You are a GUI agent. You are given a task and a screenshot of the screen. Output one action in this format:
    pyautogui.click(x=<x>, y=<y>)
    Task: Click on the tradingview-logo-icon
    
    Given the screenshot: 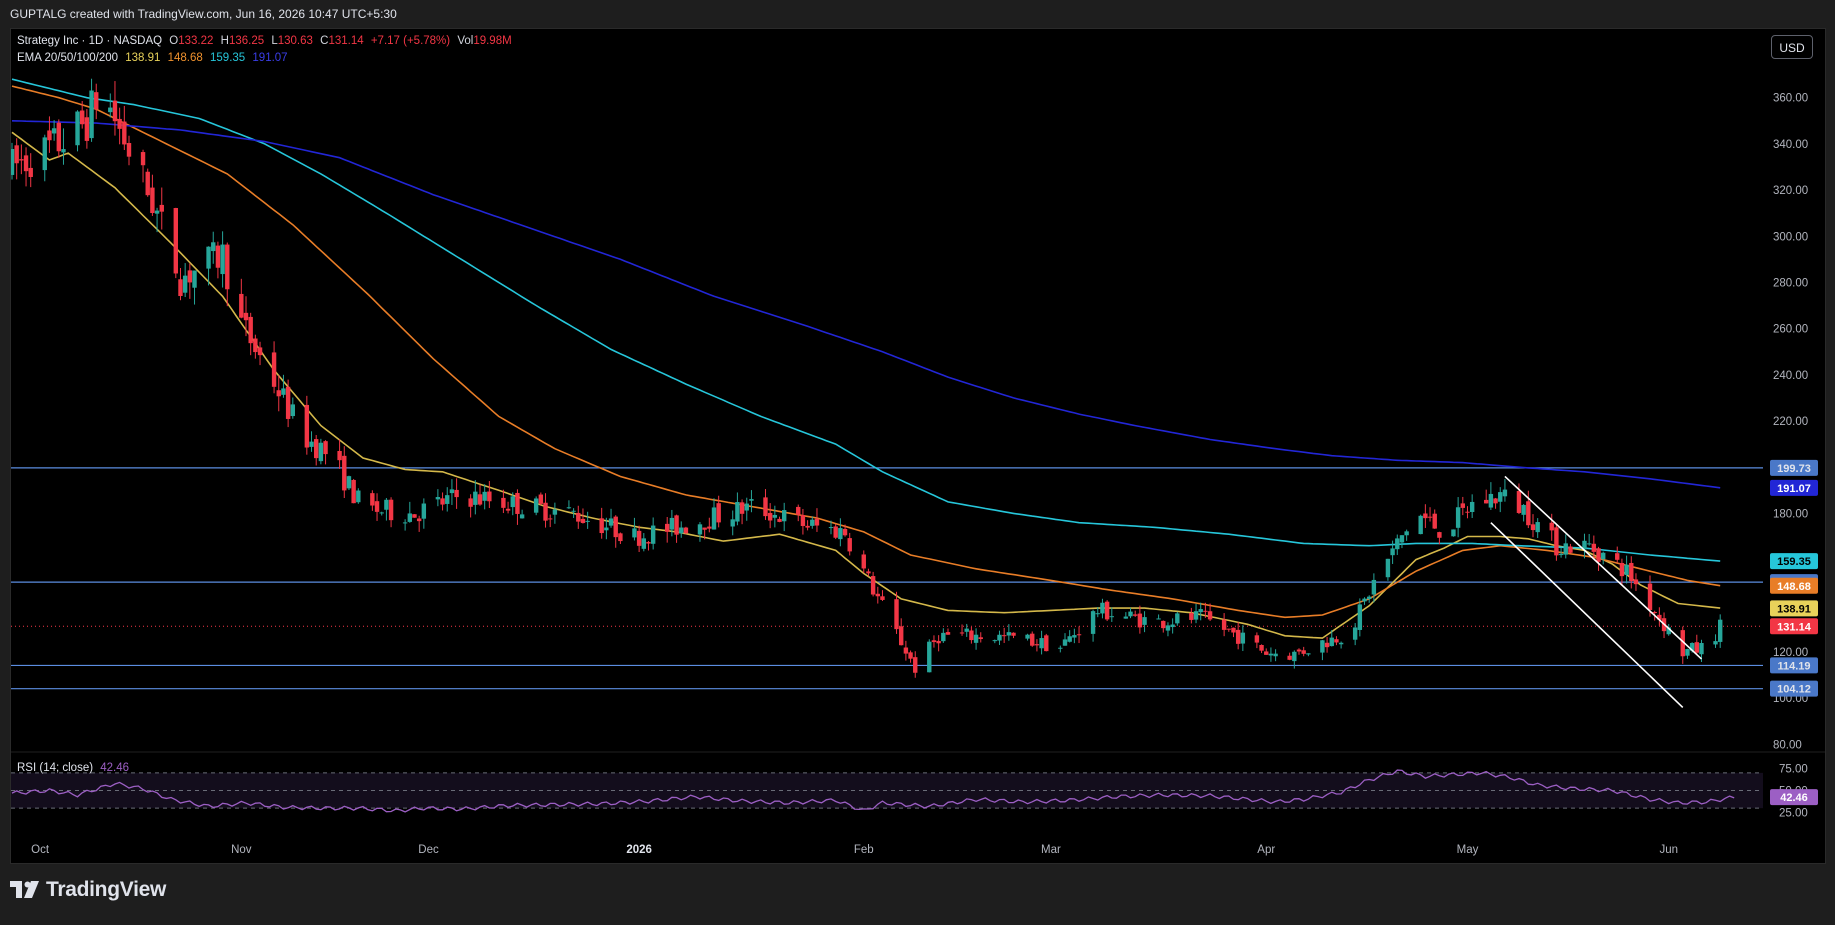 What is the action you would take?
    pyautogui.click(x=24, y=889)
    